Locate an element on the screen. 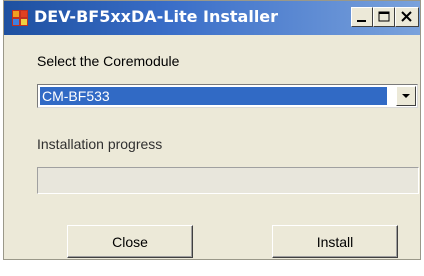 The width and height of the screenshot is (424, 276). dropdown-button is located at coordinates (406, 96).